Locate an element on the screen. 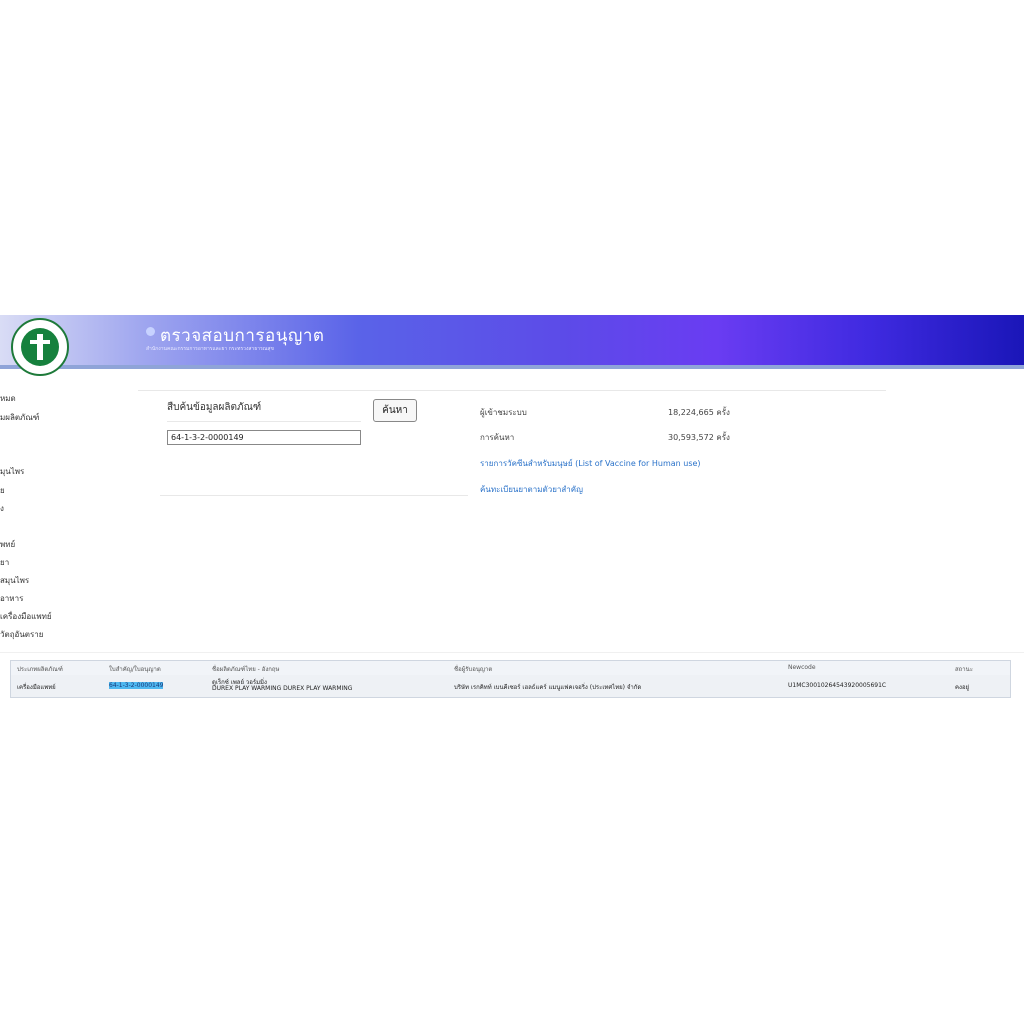 This screenshot has width=1024, height=1024. sidebar-item: สมุนไพร is located at coordinates (14, 580).